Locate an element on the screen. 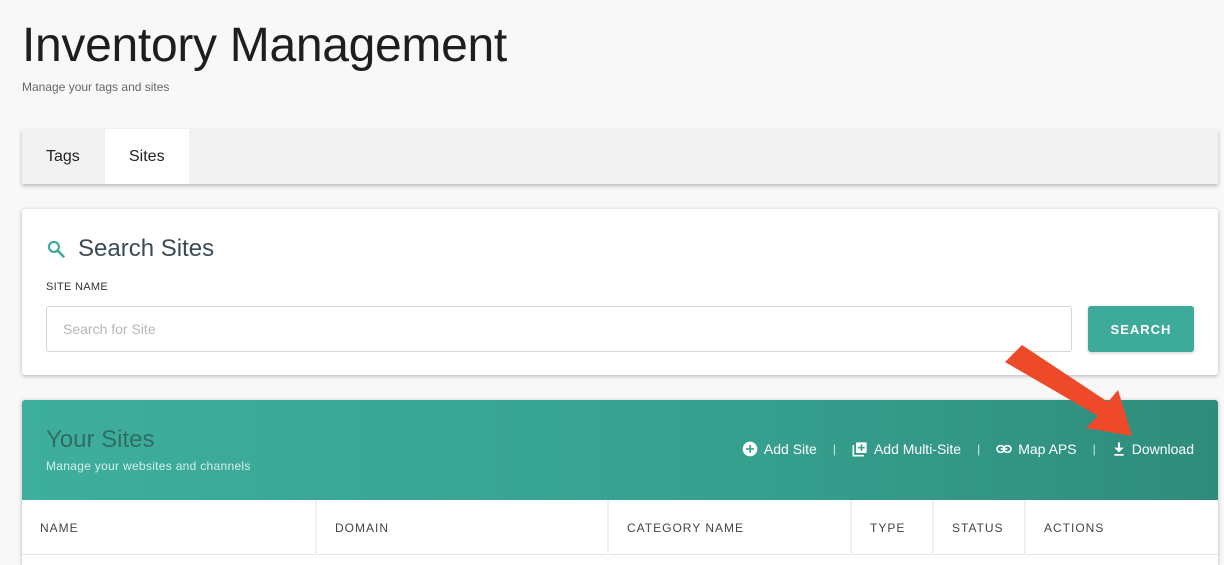 The height and width of the screenshot is (565, 1224). column-header-name: NAME is located at coordinates (169, 527).